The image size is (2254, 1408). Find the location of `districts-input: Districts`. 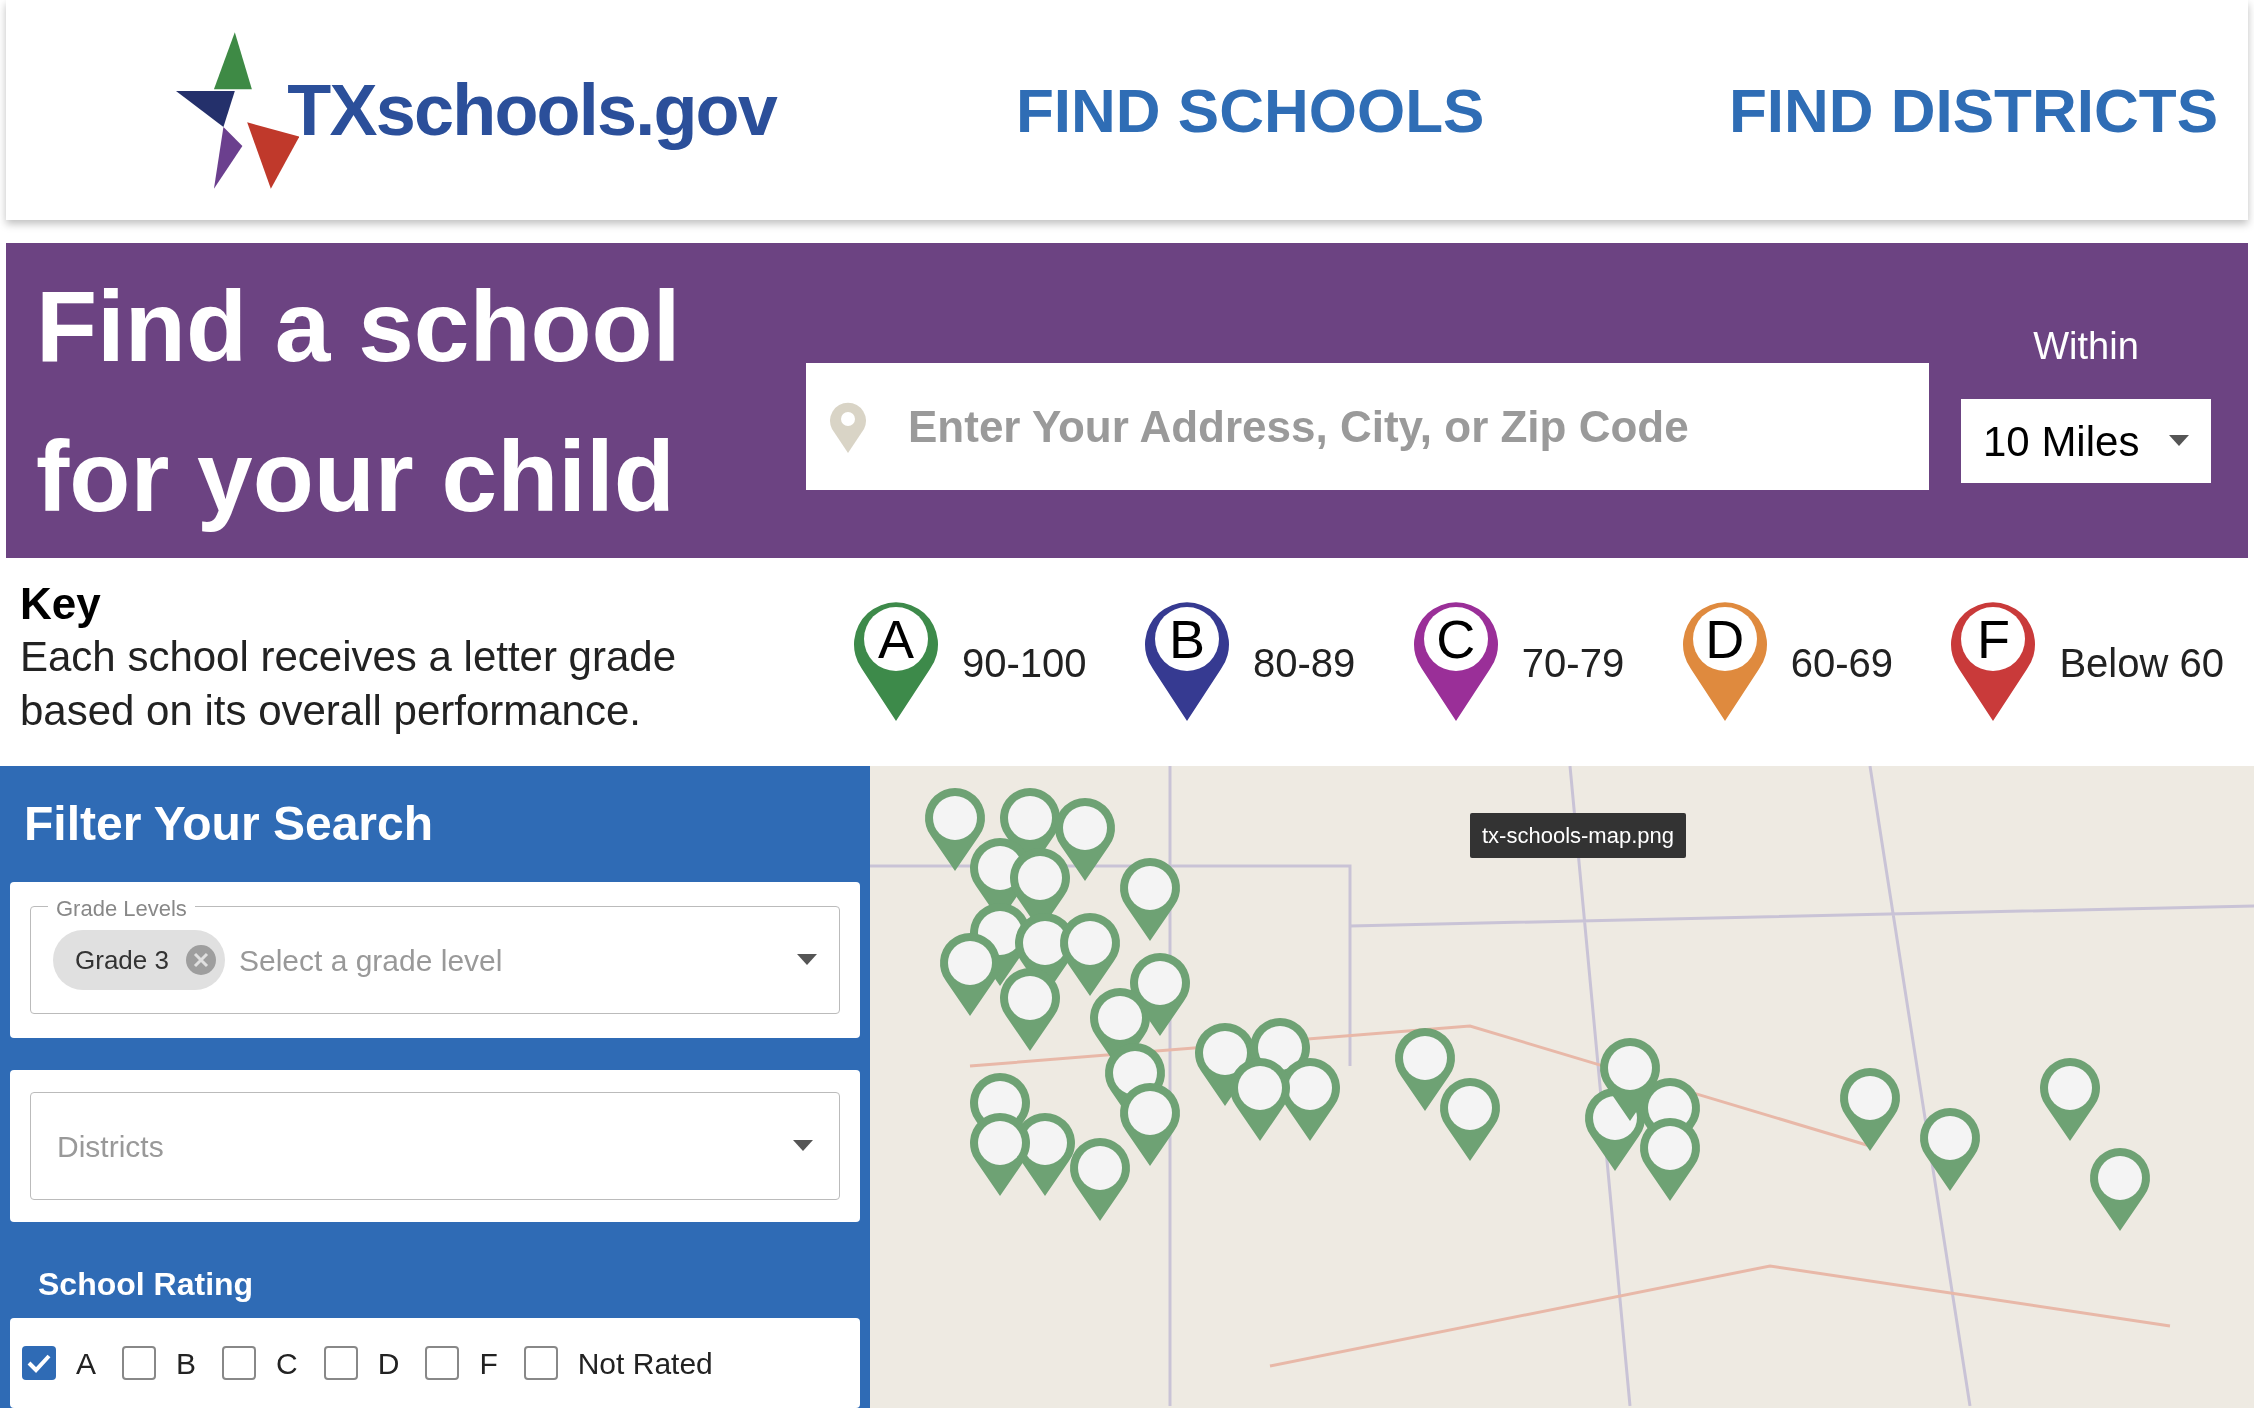

districts-input: Districts is located at coordinates (425, 1146).